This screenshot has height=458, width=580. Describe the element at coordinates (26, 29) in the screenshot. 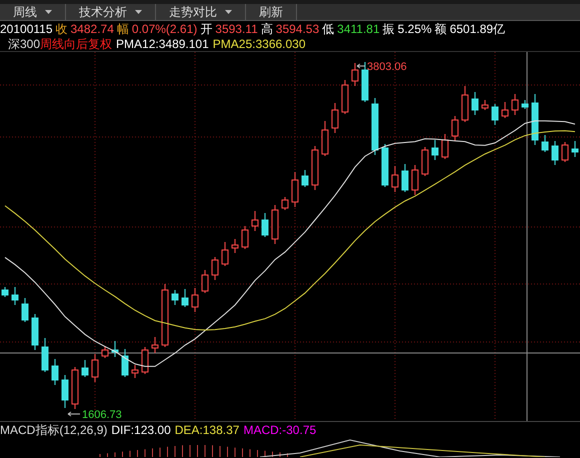

I see `quote-date: 20100115` at that location.